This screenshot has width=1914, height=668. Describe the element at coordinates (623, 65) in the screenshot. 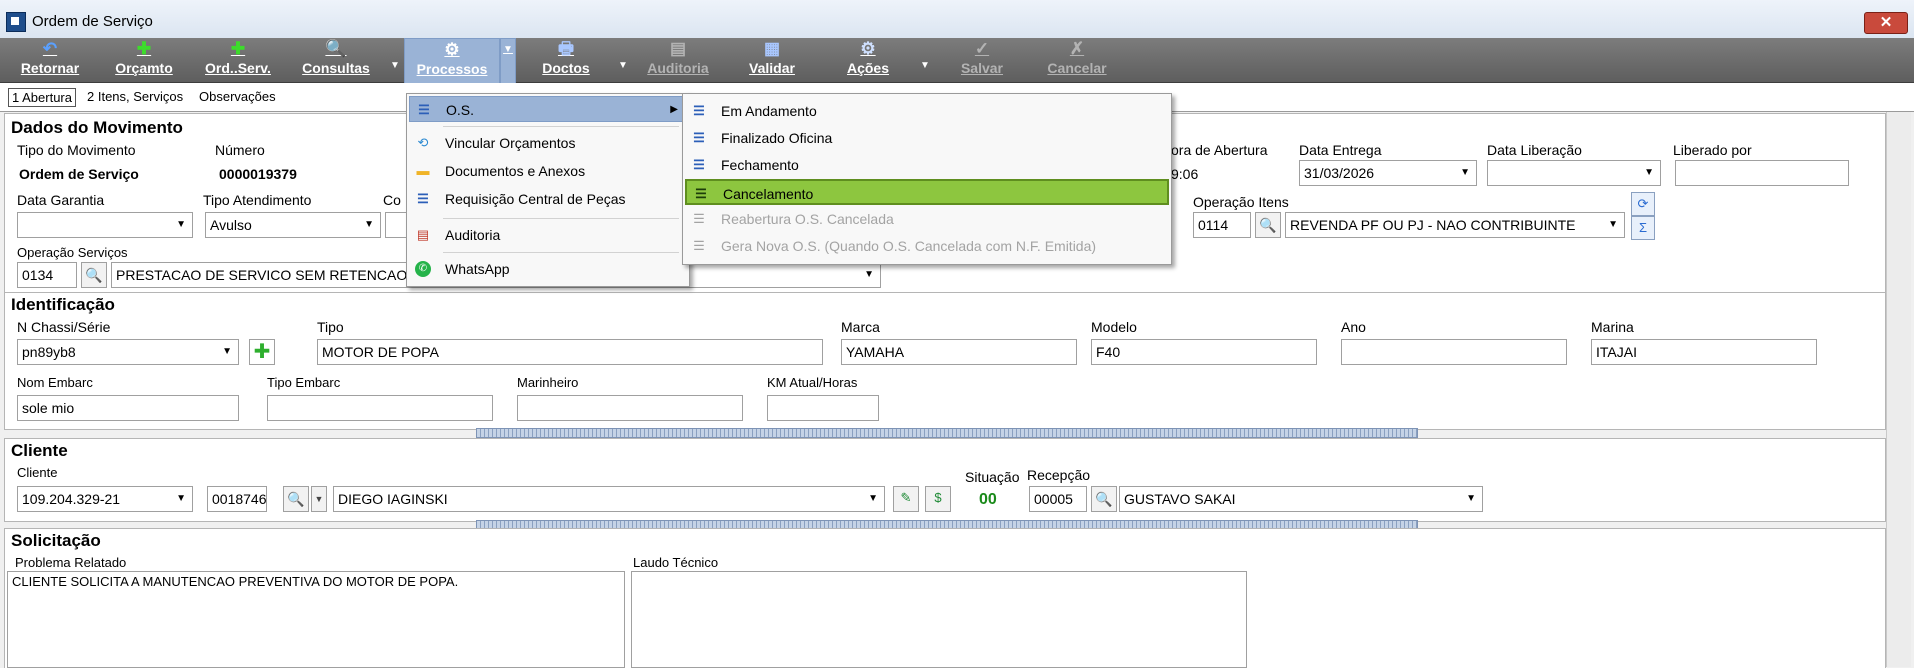

I see `doctos-dropdown-icon: ▼` at that location.